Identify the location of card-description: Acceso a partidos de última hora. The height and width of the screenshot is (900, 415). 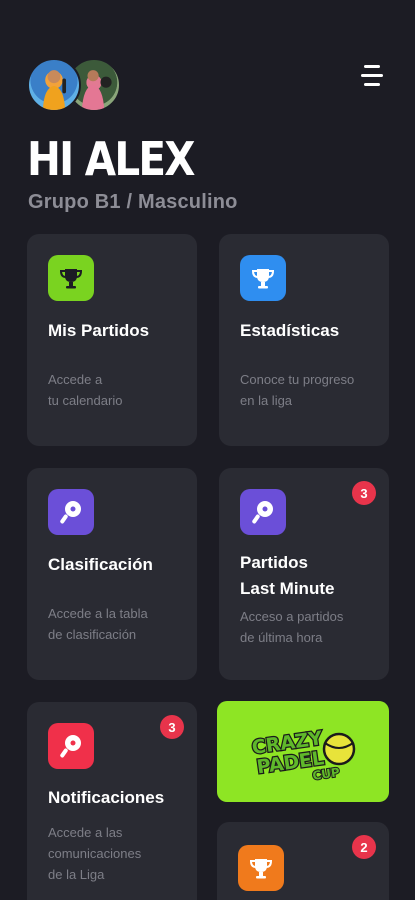
(292, 627).